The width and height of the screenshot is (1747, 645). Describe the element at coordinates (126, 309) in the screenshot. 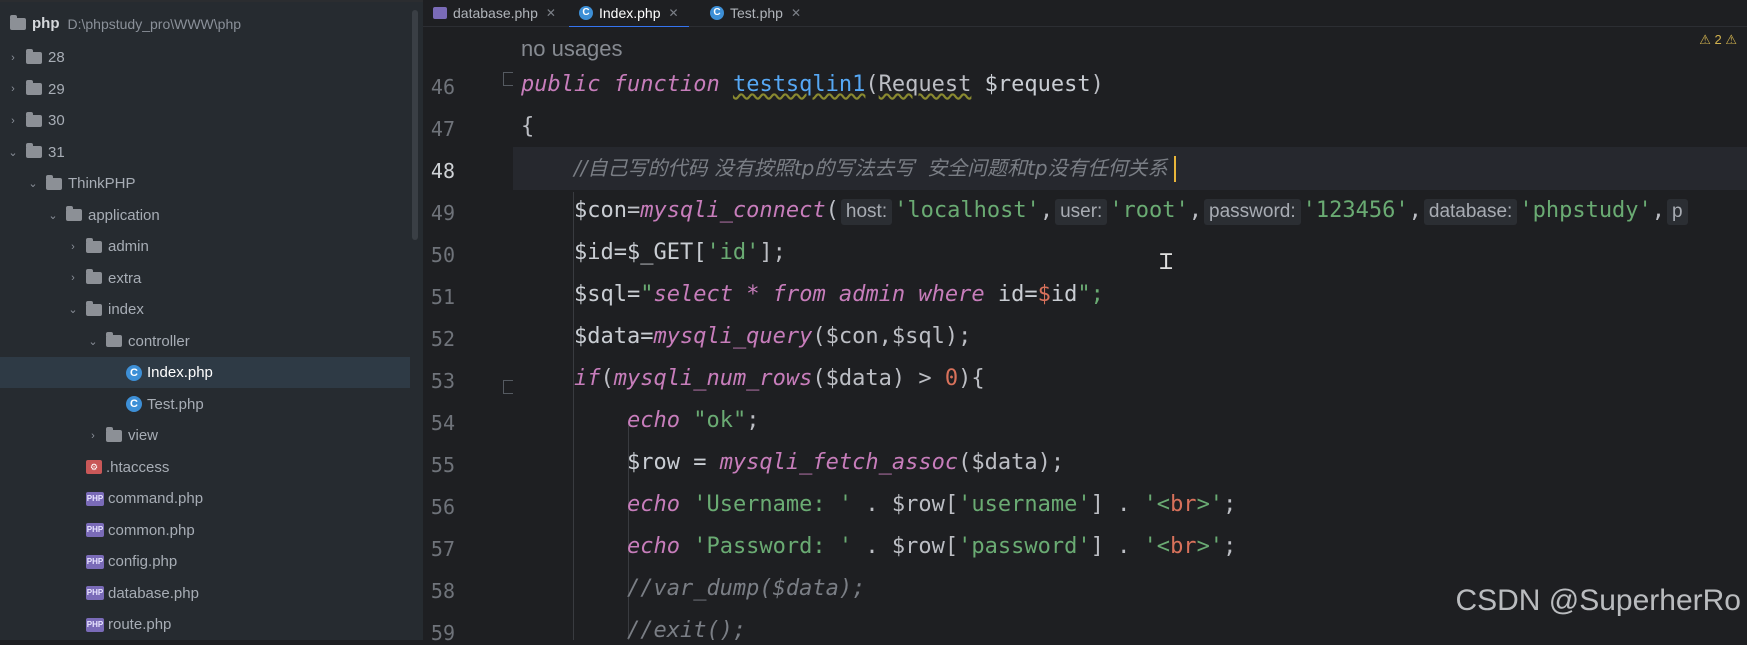

I see `tree-item-label: index` at that location.